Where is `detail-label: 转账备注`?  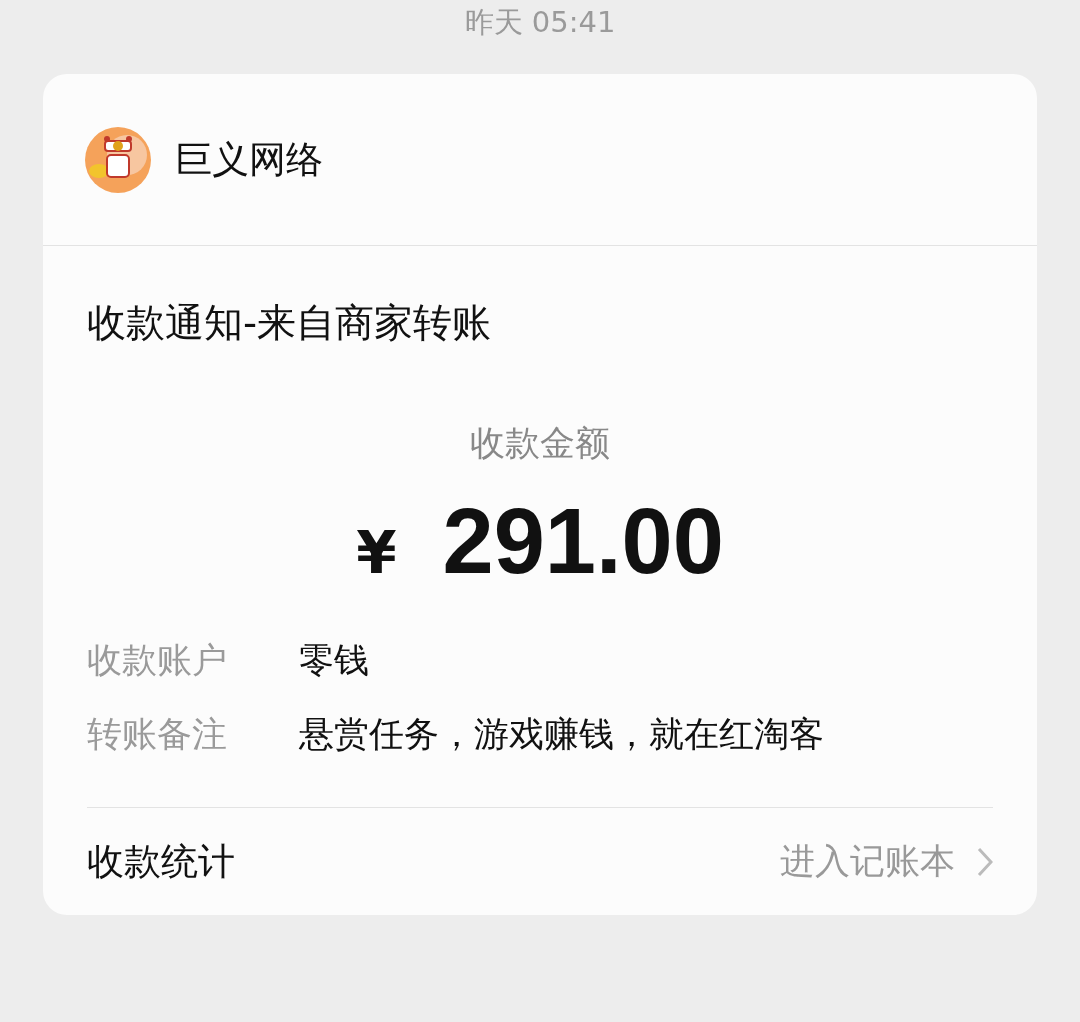
detail-label: 转账备注 is located at coordinates (157, 734).